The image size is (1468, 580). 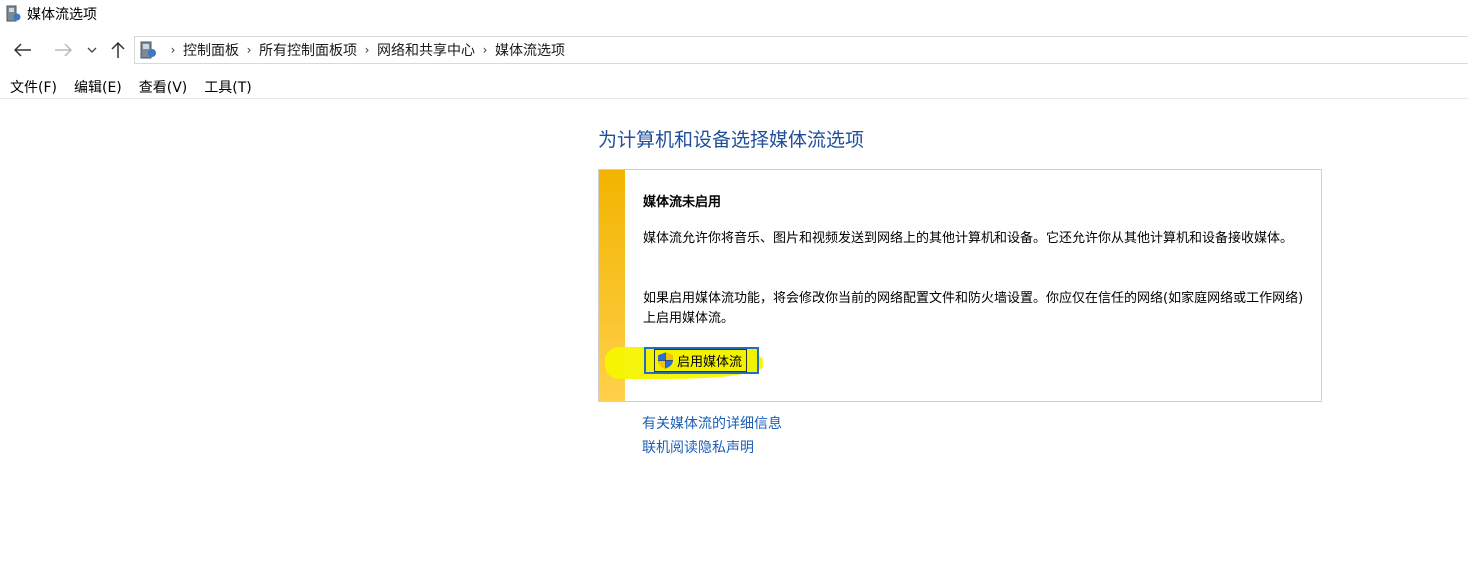 What do you see at coordinates (62, 15) in the screenshot?
I see `window-title: 媒体流选项` at bounding box center [62, 15].